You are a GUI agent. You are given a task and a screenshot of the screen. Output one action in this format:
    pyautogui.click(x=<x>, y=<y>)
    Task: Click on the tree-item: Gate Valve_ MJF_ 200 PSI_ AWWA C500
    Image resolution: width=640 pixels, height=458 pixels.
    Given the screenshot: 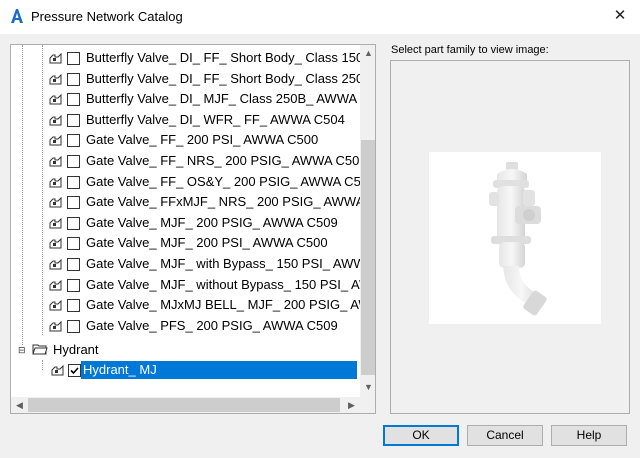 What is the action you would take?
    pyautogui.click(x=186, y=243)
    